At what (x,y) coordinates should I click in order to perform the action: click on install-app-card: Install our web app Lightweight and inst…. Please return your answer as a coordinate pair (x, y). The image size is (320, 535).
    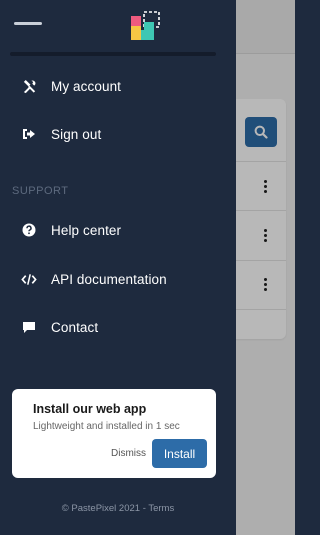
    Looking at the image, I should click on (114, 433).